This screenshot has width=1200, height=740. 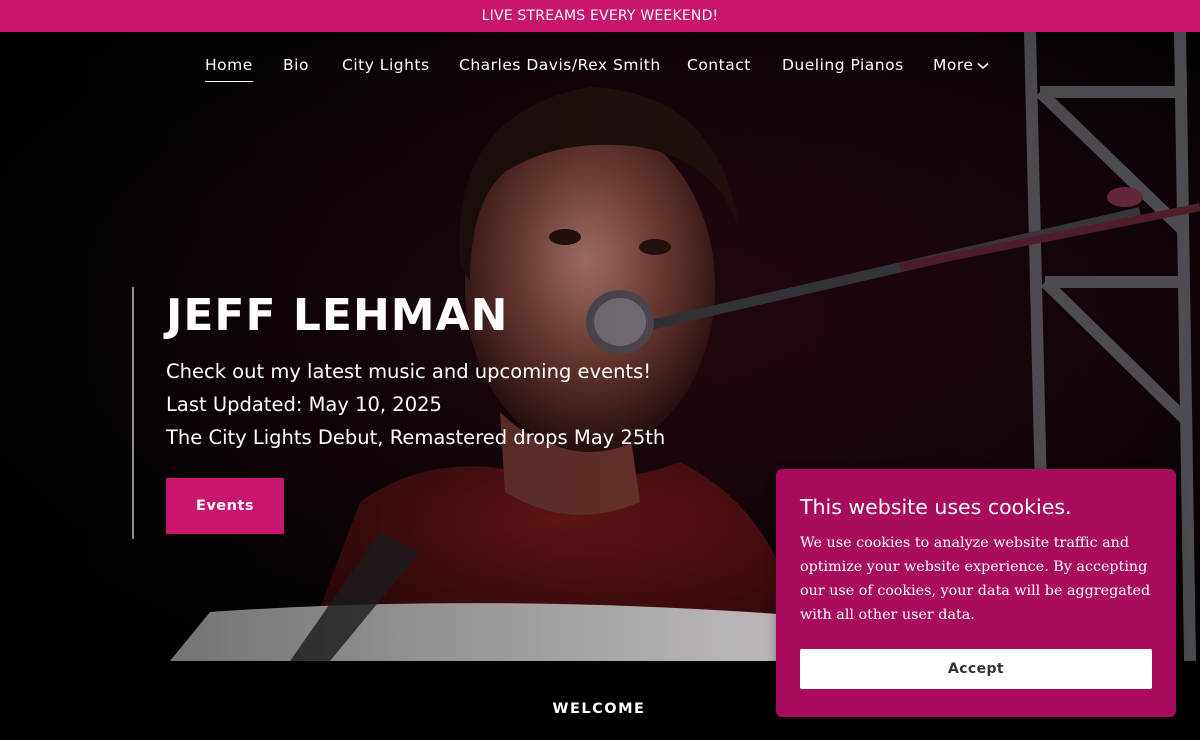 I want to click on nav-item-more-label: More, so click(x=953, y=65).